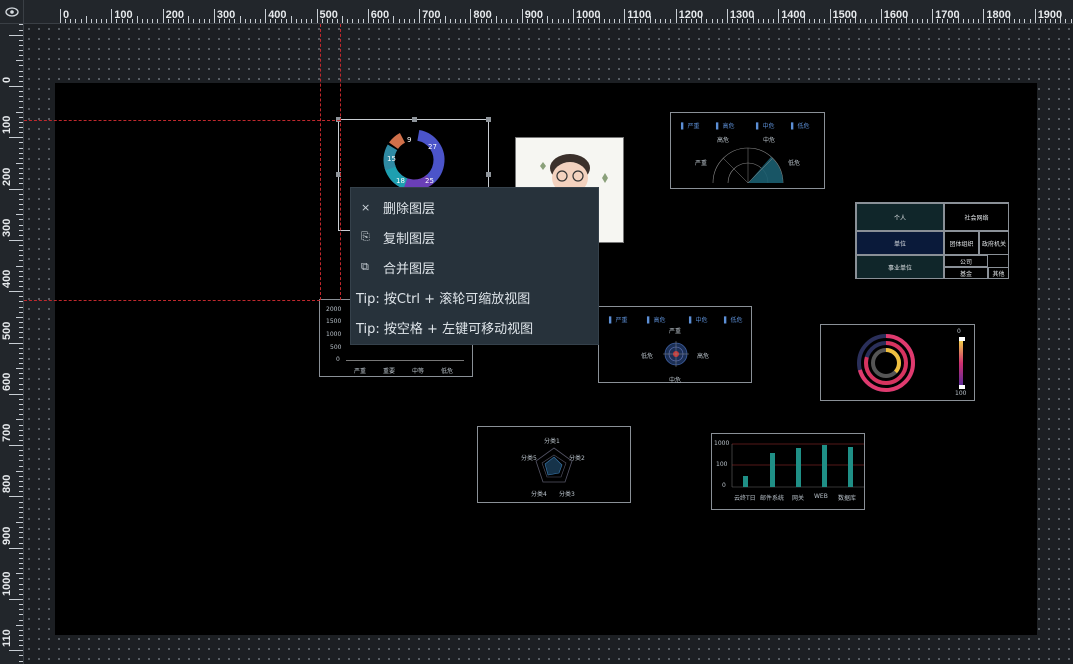 The width and height of the screenshot is (1073, 664). I want to click on radar-label: 分类5, so click(529, 458).